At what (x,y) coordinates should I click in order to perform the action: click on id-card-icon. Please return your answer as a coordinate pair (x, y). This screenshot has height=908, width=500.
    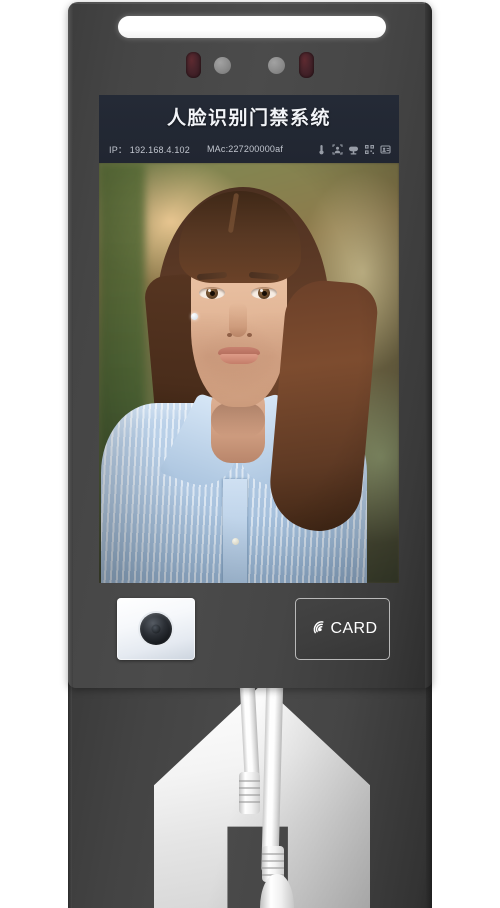
    Looking at the image, I should click on (385, 149).